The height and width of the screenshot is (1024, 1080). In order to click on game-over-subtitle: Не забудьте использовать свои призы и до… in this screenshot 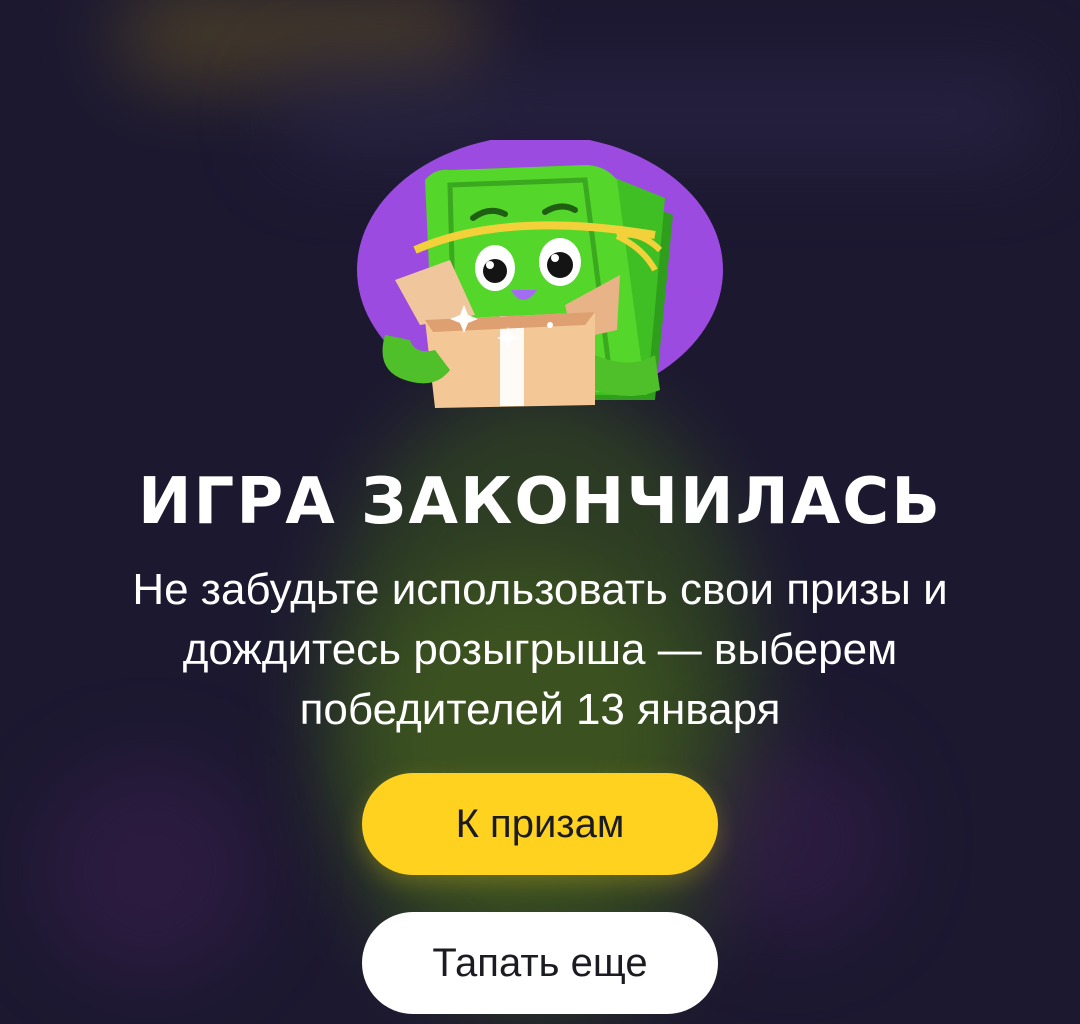, I will do `click(540, 649)`.